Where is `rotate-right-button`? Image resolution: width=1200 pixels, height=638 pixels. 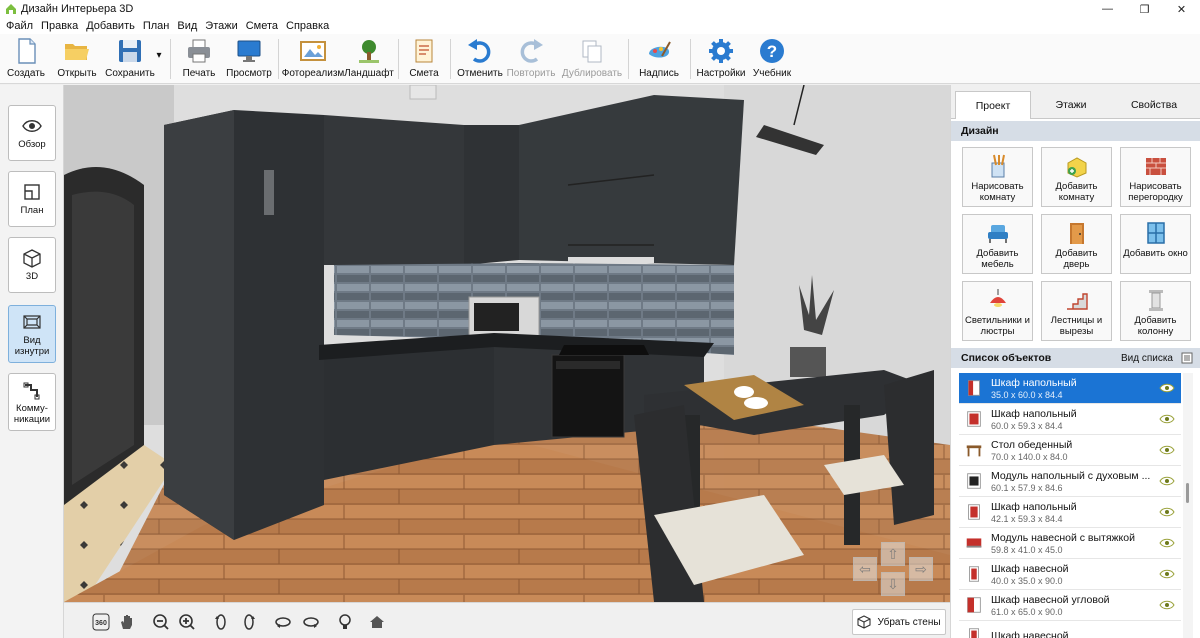
rotate-right-button is located at coordinates (249, 622).